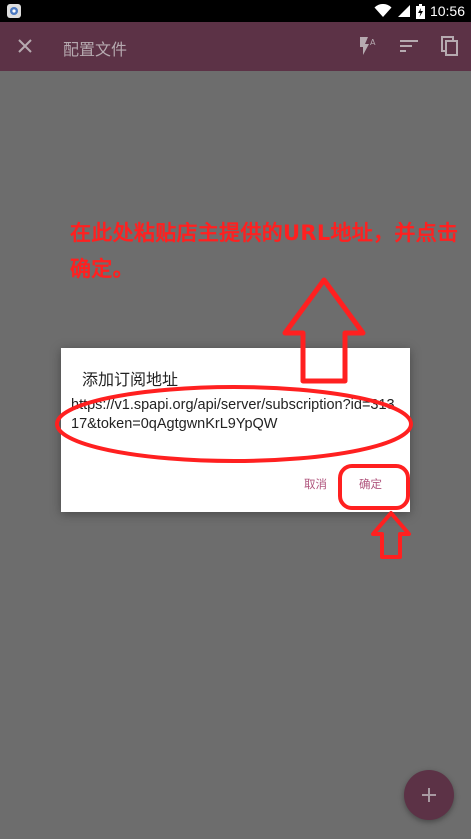 Image resolution: width=471 pixels, height=839 pixels. Describe the element at coordinates (25, 46) in the screenshot. I see `close-icon` at that location.